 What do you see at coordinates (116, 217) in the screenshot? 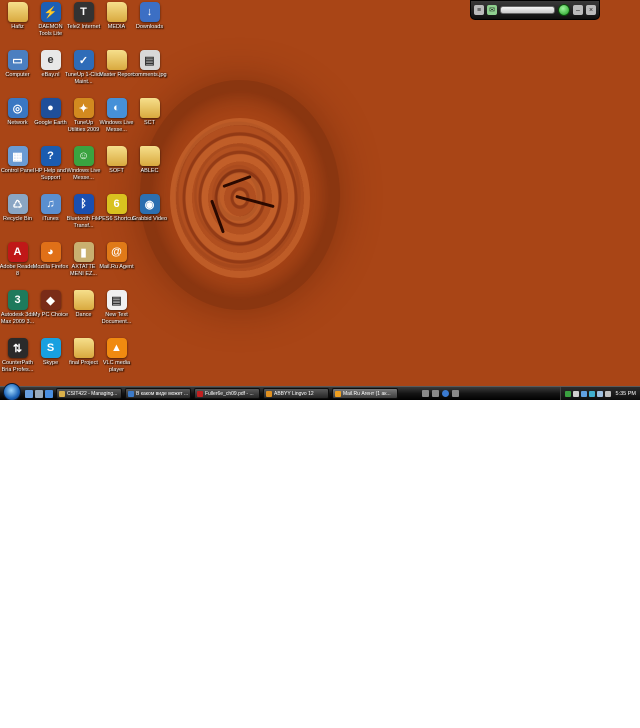
I see `desktop-icon: 6 PES6 Shortcut` at bounding box center [116, 217].